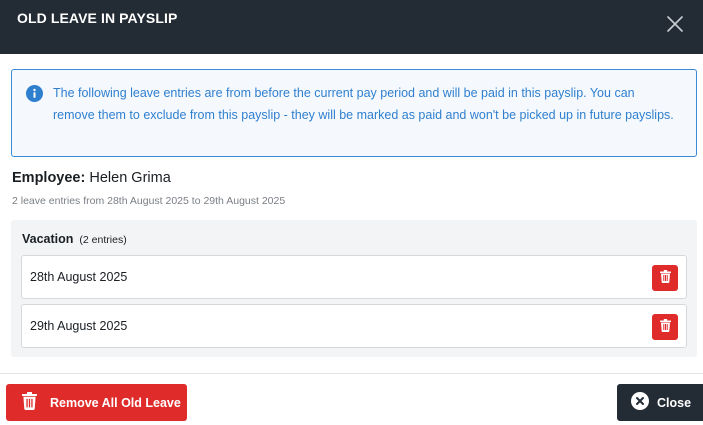 This screenshot has width=703, height=425. Describe the element at coordinates (49, 178) in the screenshot. I see `employee-label: Employee:` at that location.